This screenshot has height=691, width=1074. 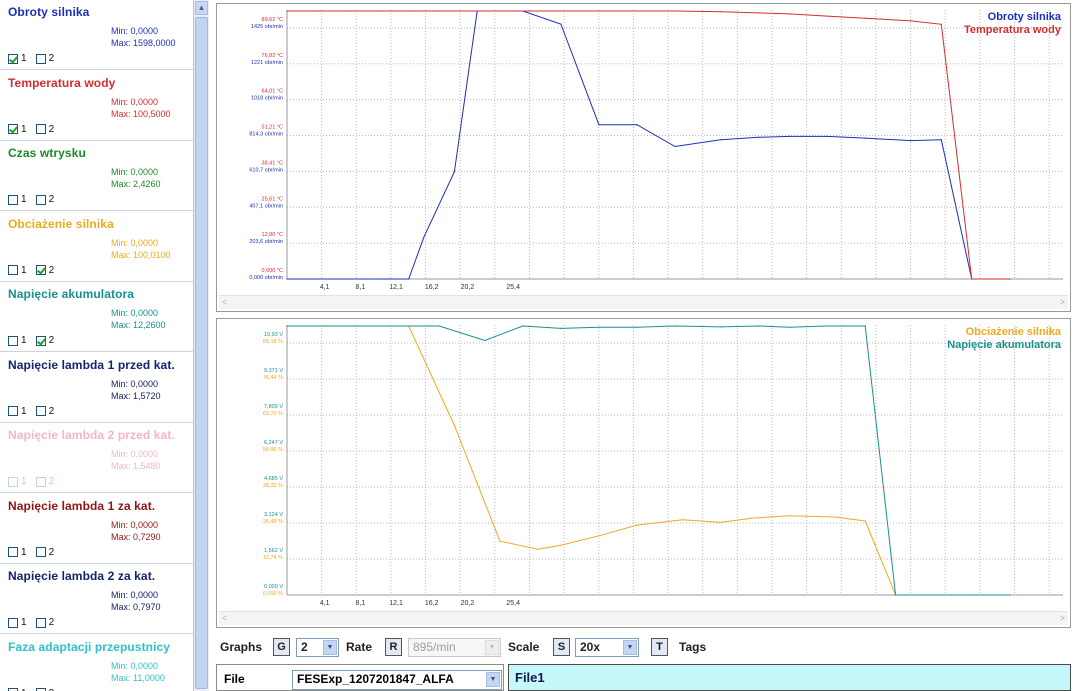 What do you see at coordinates (468, 287) in the screenshot?
I see `x-tick-label: 20,2` at bounding box center [468, 287].